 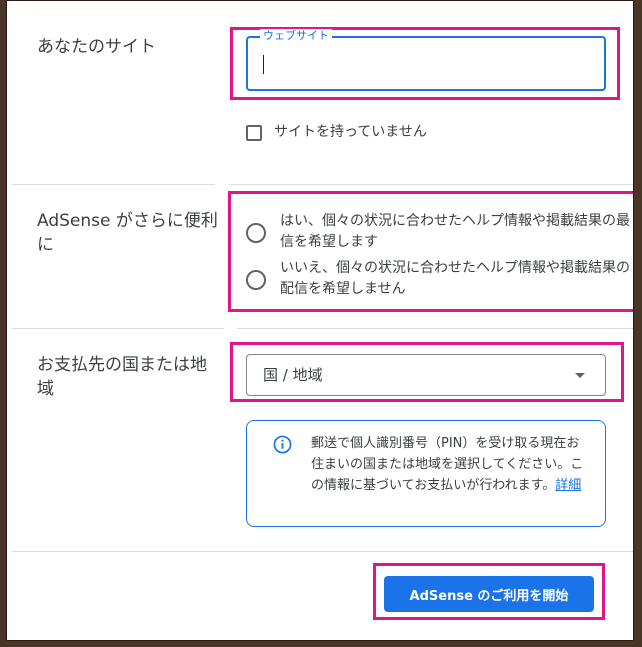 I want to click on notifications-section-label: AdSense がさらに便利 に, so click(x=127, y=233).